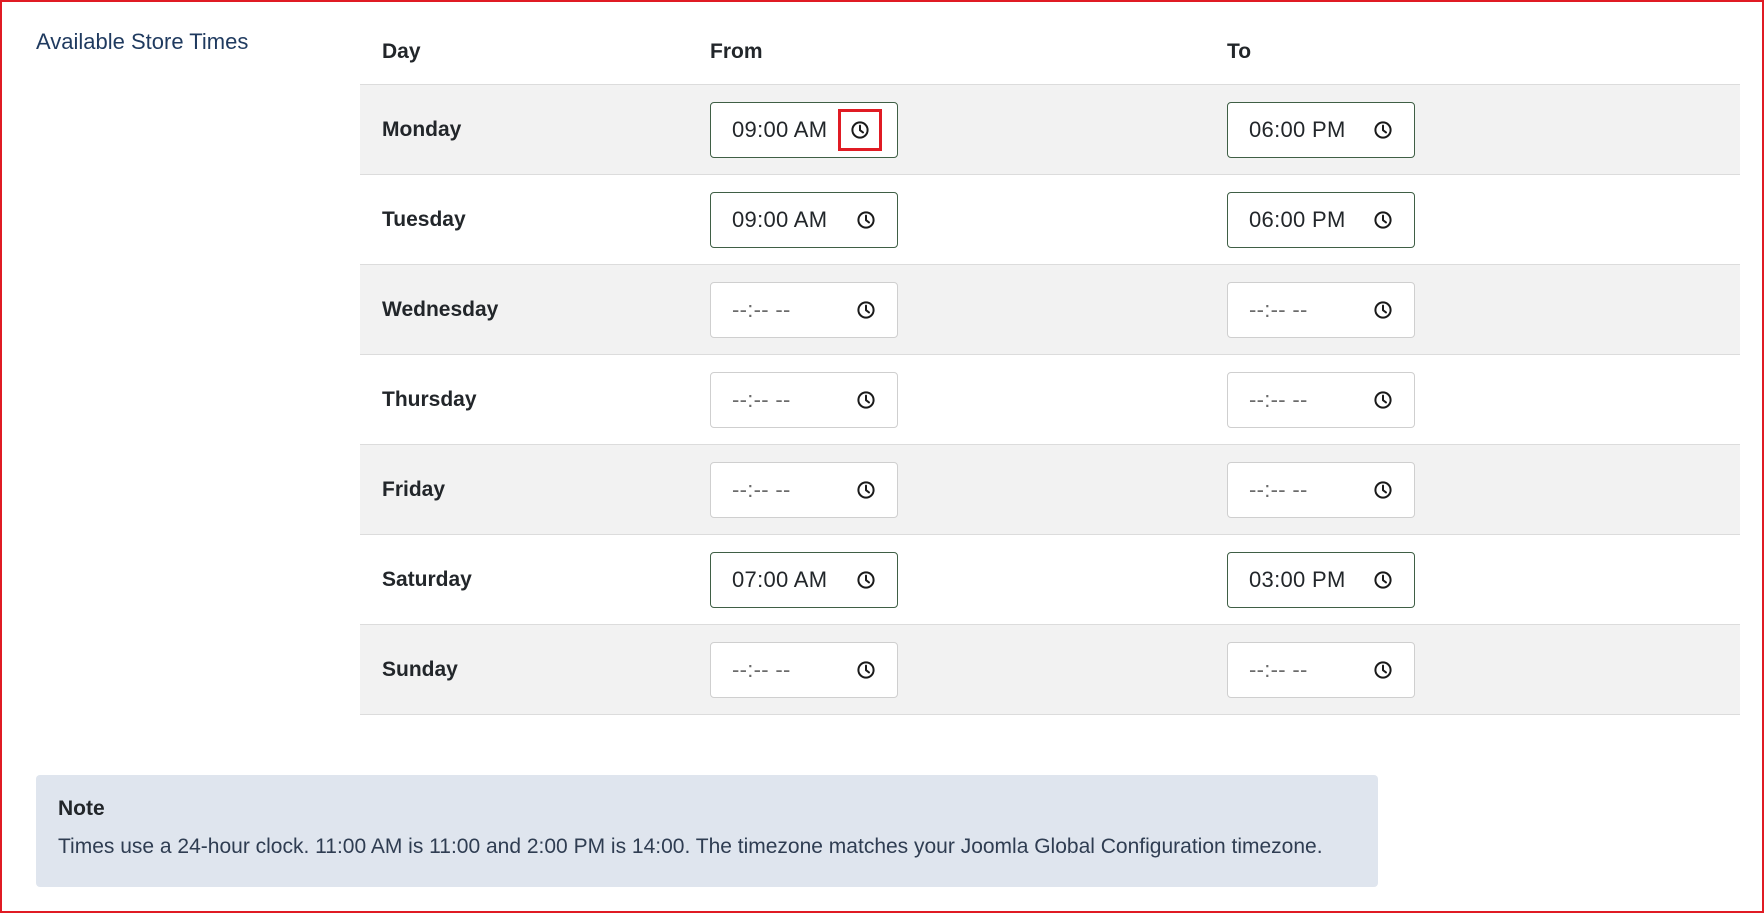 This screenshot has height=913, width=1764. Describe the element at coordinates (414, 489) in the screenshot. I see `day-name: Friday` at that location.